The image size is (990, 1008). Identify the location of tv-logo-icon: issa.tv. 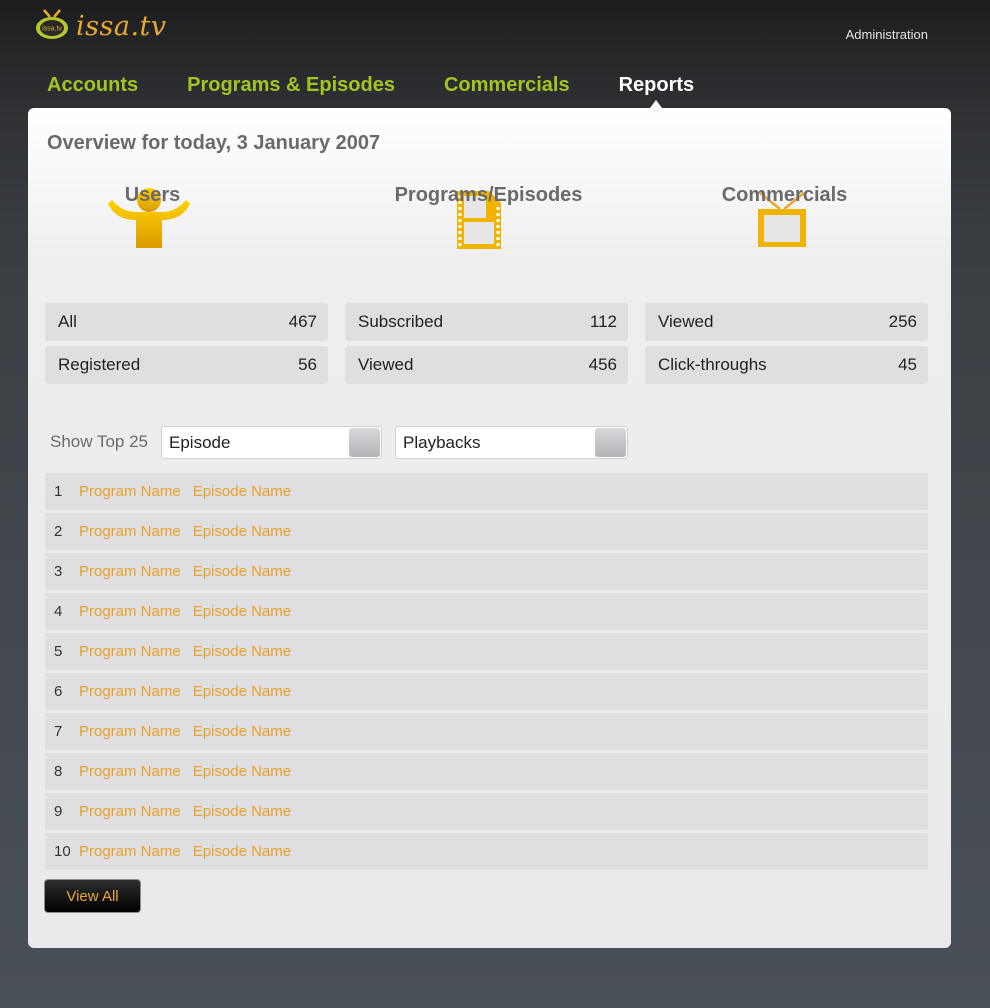
(52, 26).